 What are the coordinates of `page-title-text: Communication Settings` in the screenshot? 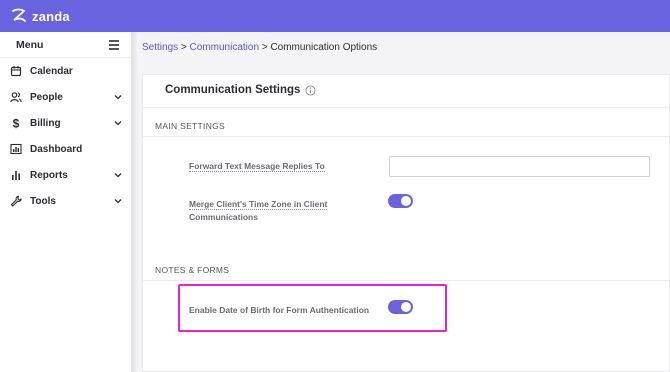 It's located at (233, 90).